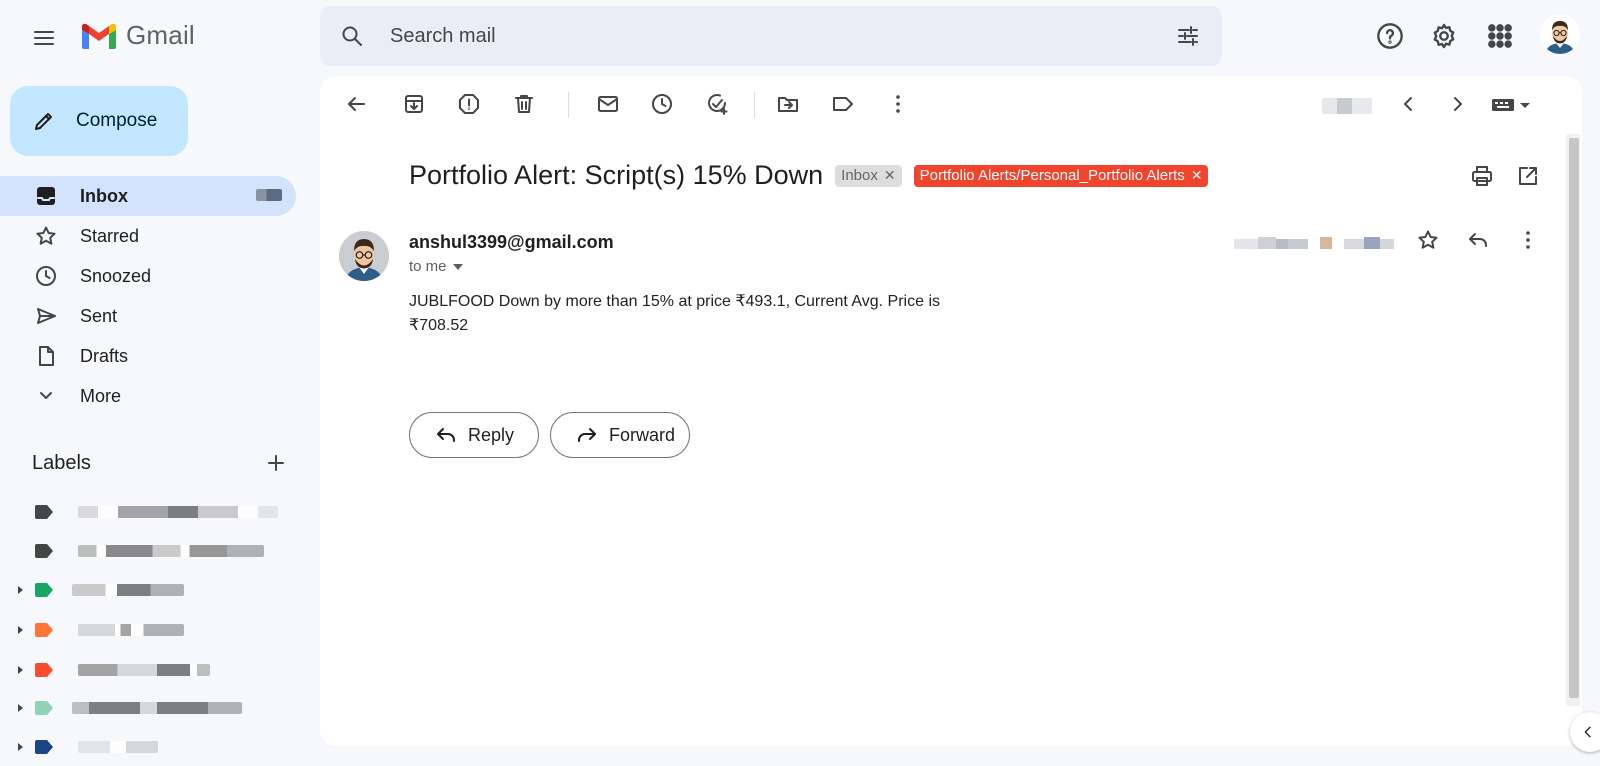  What do you see at coordinates (46, 316) in the screenshot?
I see `send-icon` at bounding box center [46, 316].